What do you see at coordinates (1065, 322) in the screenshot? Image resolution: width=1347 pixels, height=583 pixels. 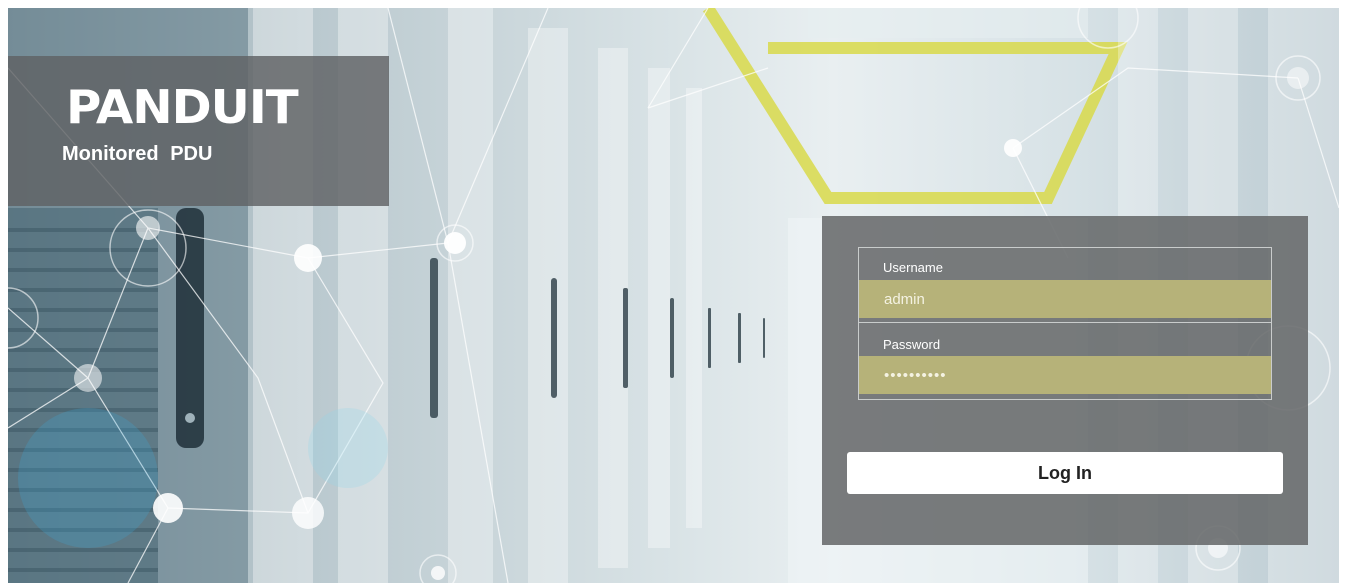 I see `field-divider` at bounding box center [1065, 322].